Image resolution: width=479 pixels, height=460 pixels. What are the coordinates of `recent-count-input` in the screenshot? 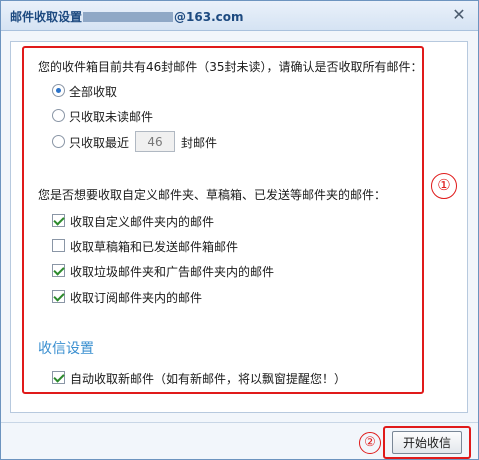 It's located at (155, 141).